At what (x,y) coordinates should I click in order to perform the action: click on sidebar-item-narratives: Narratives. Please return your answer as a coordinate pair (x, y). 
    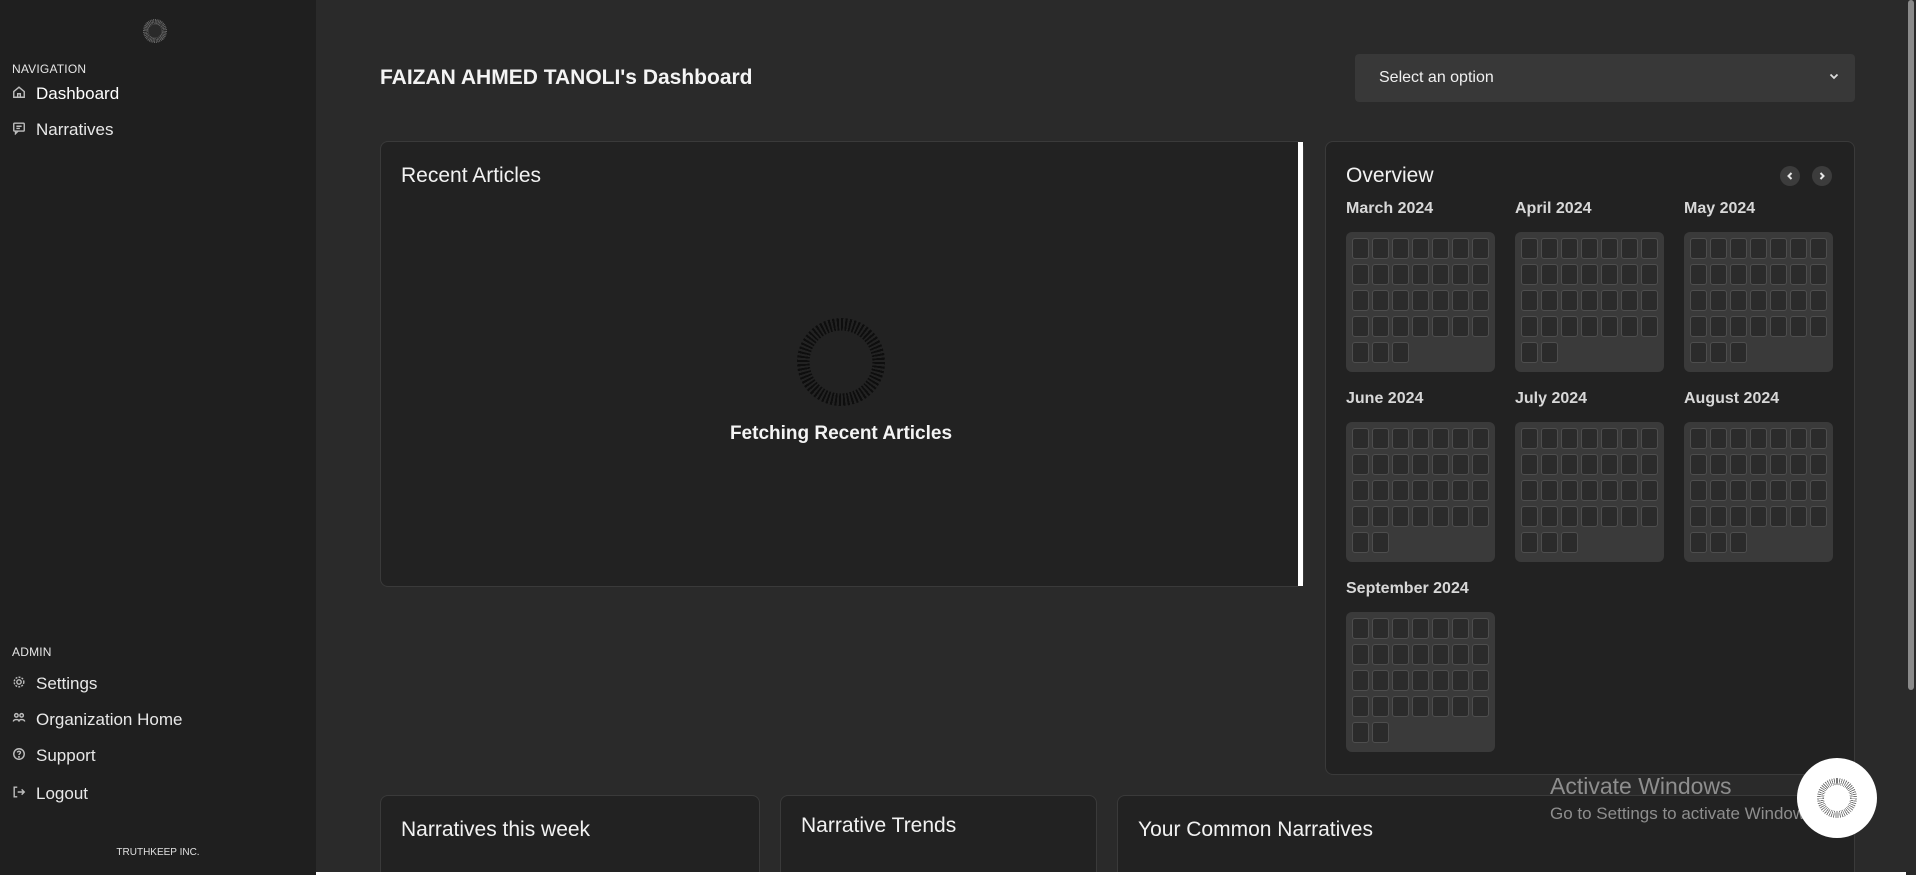
    Looking at the image, I should click on (62, 130).